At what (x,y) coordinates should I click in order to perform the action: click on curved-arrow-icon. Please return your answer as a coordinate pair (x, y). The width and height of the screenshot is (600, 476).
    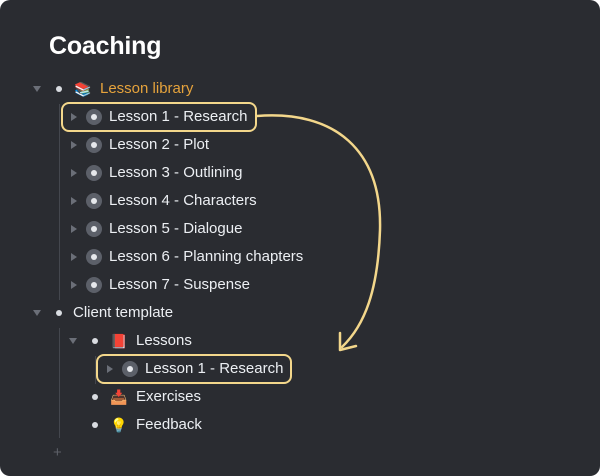
    Looking at the image, I should click on (318, 233).